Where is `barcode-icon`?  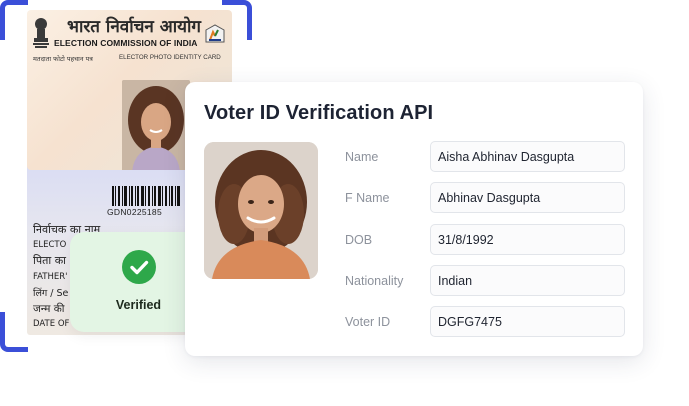 barcode-icon is located at coordinates (146, 196).